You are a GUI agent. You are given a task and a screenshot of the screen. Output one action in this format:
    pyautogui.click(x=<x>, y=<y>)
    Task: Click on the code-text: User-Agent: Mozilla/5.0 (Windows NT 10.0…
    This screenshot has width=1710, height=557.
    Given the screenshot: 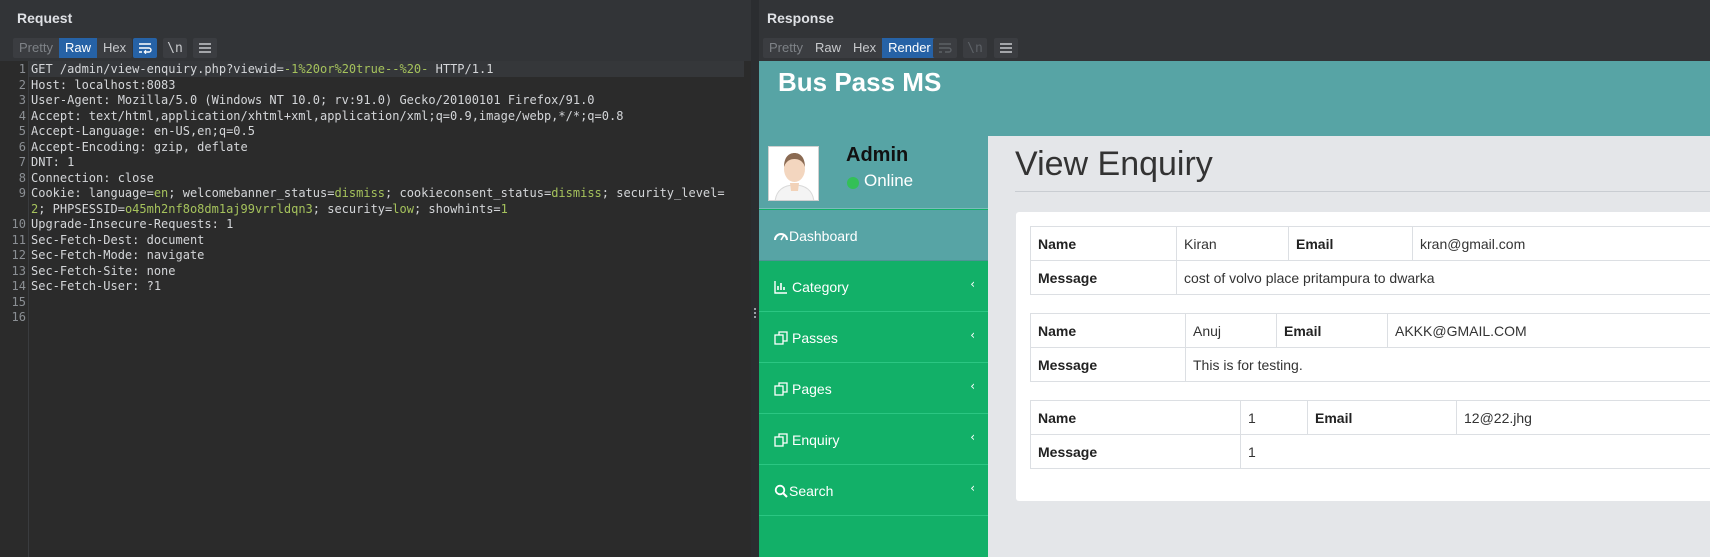 What is the action you would take?
    pyautogui.click(x=313, y=100)
    